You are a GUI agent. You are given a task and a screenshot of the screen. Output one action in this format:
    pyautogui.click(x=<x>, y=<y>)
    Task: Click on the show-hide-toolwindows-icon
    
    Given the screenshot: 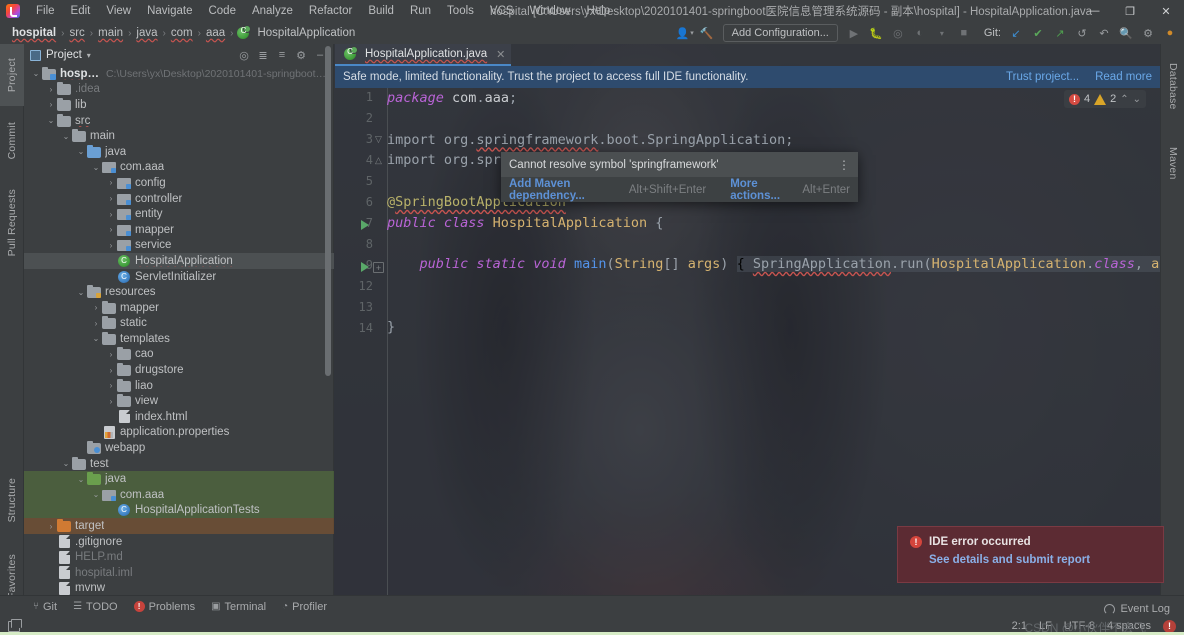 What is the action you would take?
    pyautogui.click(x=15, y=625)
    